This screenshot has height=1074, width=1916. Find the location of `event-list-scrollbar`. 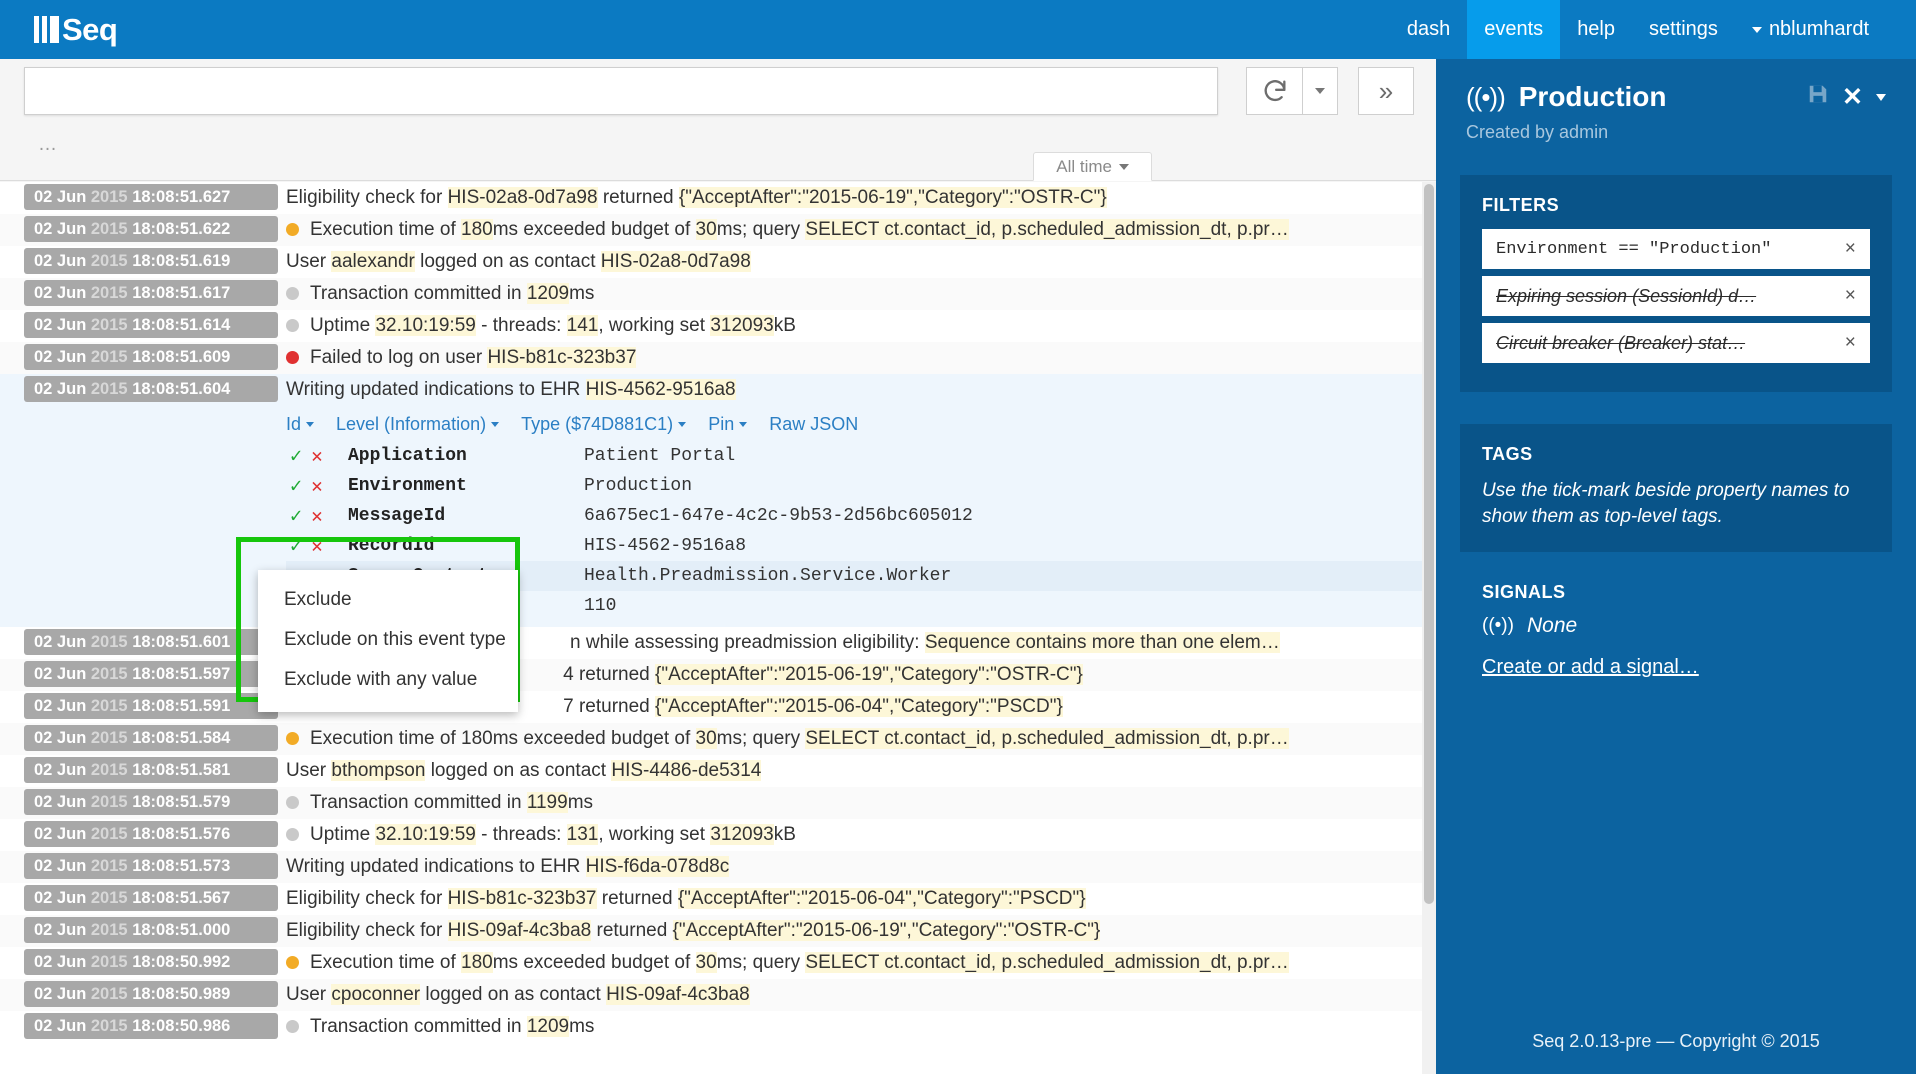

event-list-scrollbar is located at coordinates (1429, 628).